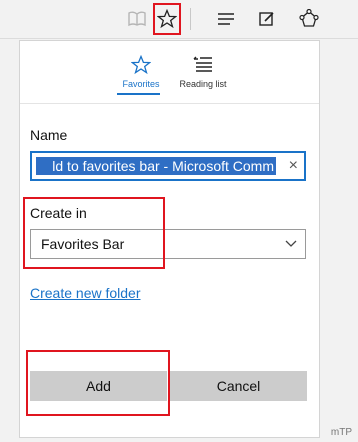 The width and height of the screenshot is (358, 442). What do you see at coordinates (341, 432) in the screenshot?
I see `watermark: mTP` at bounding box center [341, 432].